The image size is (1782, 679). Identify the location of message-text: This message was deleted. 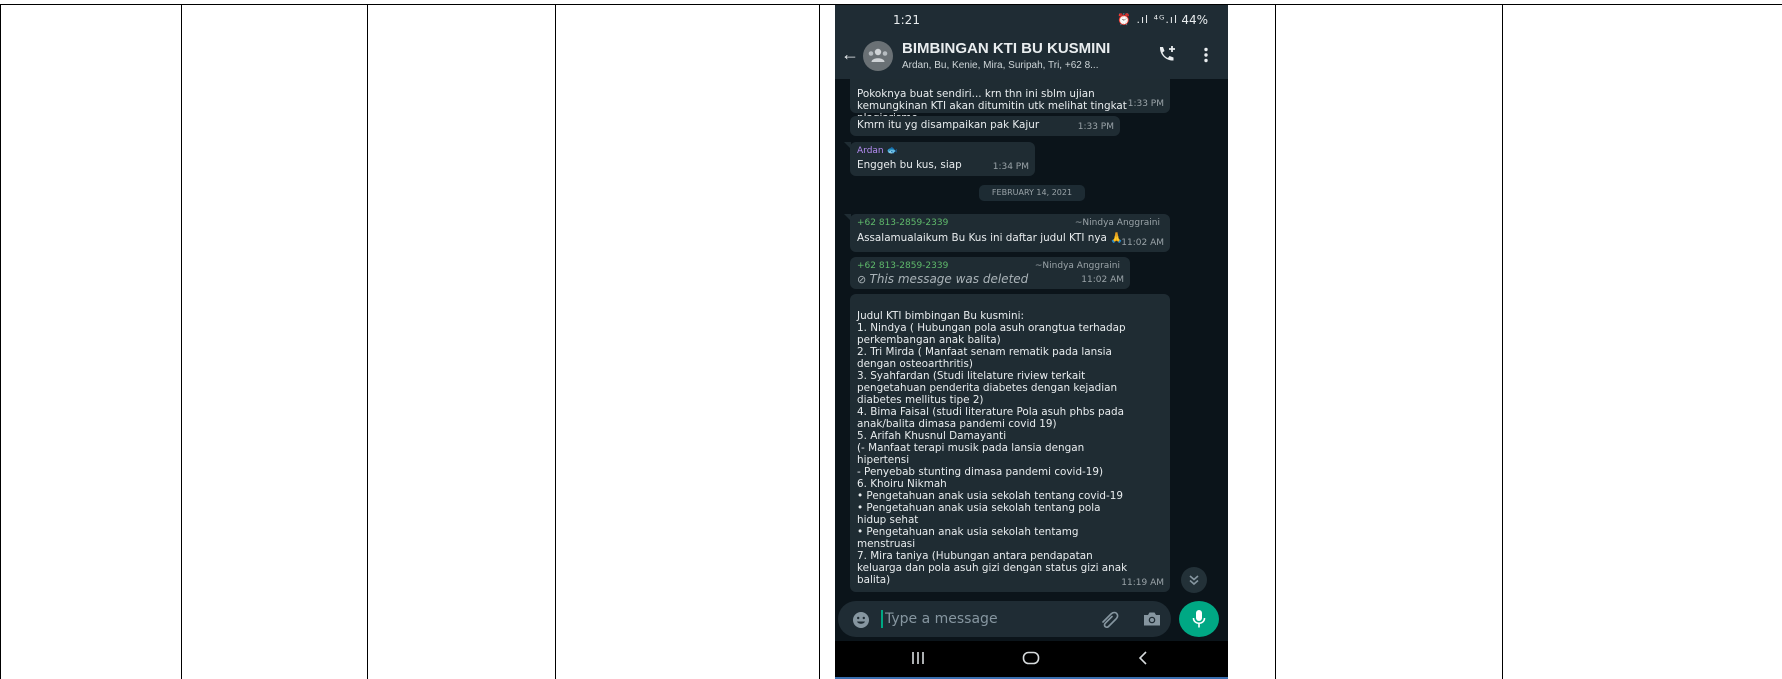
(949, 279).